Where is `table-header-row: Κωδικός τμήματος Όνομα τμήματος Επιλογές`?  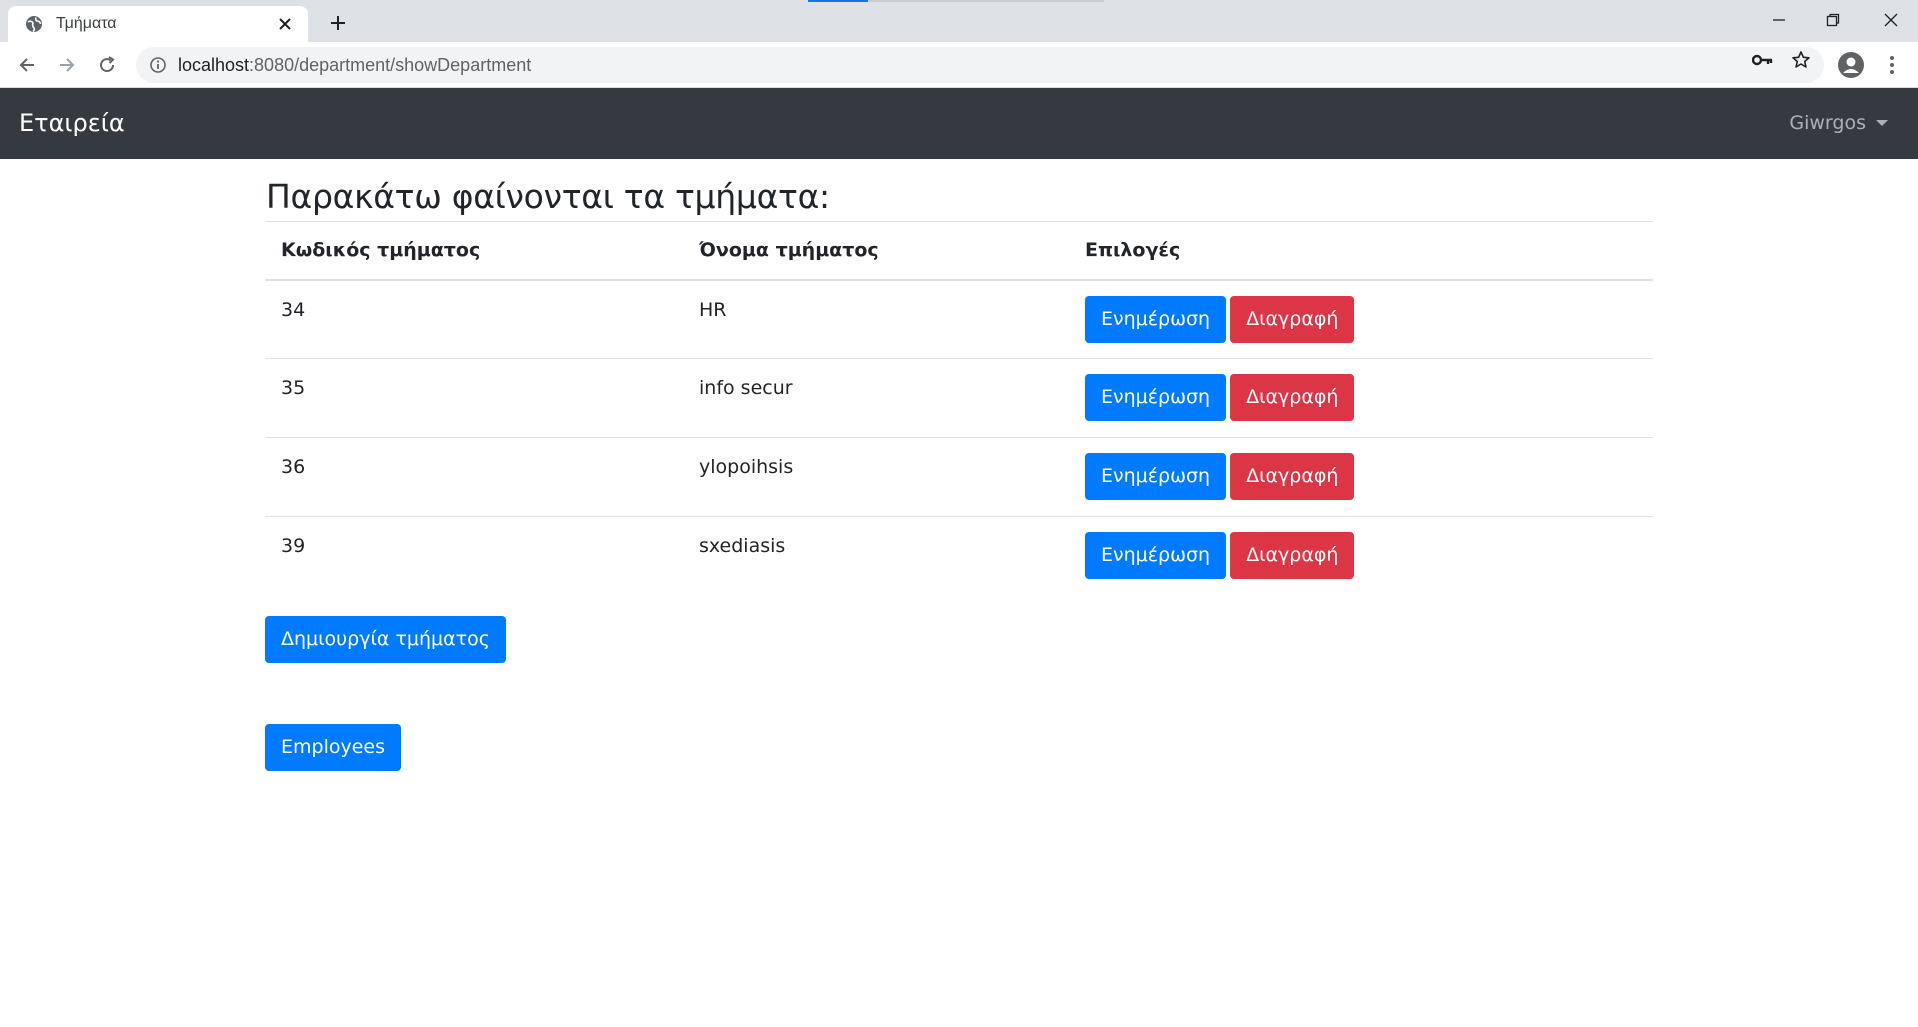
table-header-row: Κωδικός τμήματος Όνομα τμήματος Επιλογές is located at coordinates (959, 251).